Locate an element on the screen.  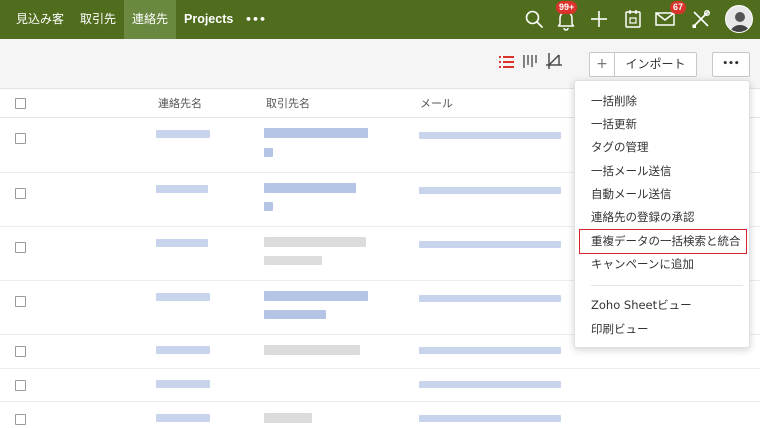
menu-item-add-to-campaign: キャンペーンに追加 is located at coordinates (642, 264).